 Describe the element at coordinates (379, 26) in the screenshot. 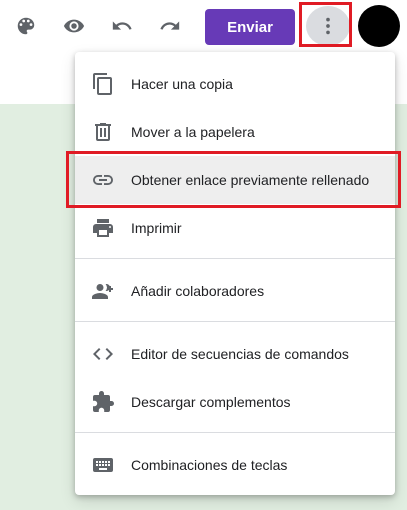

I see `avatar` at that location.